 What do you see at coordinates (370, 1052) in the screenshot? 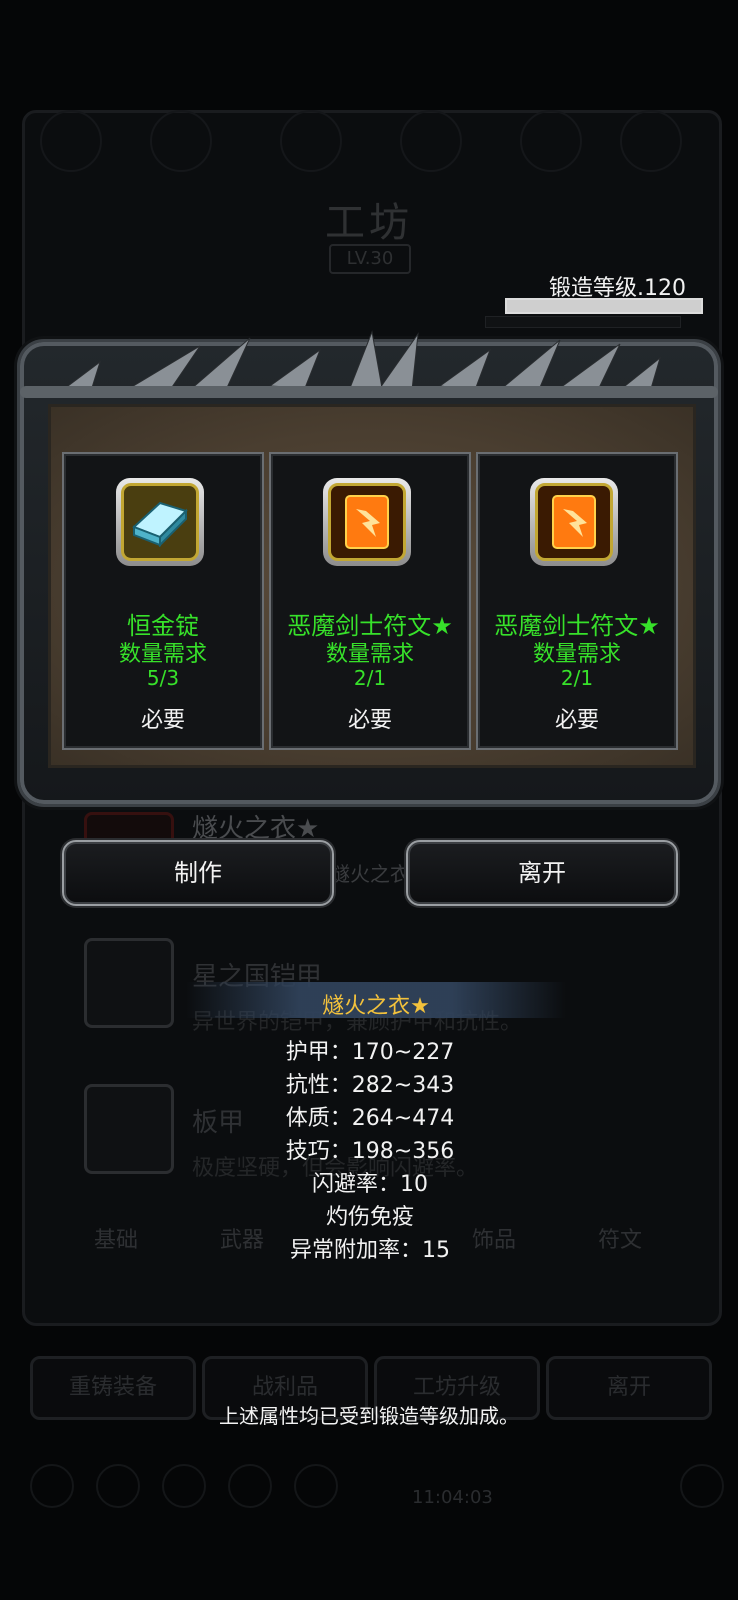
I see `stat-armor: 护甲：170~227` at bounding box center [370, 1052].